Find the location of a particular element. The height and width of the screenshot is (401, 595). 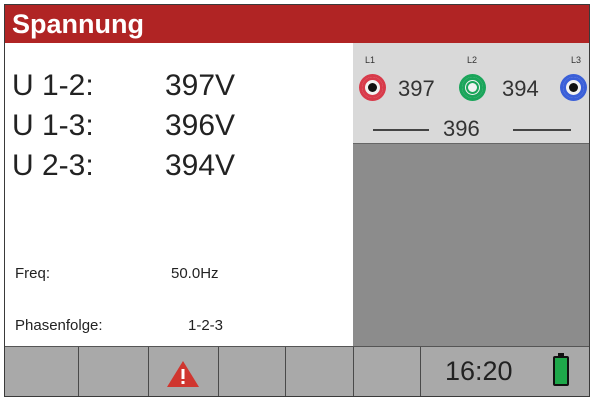

reading-value: 396V is located at coordinates (200, 125).